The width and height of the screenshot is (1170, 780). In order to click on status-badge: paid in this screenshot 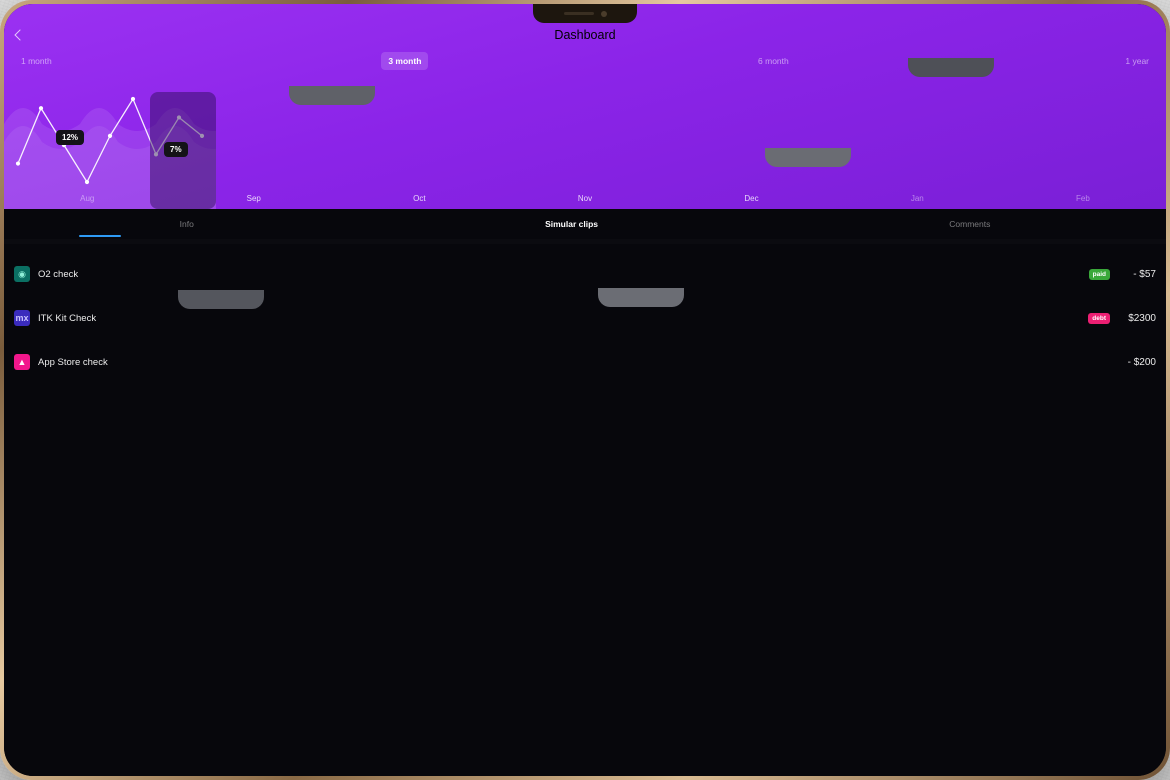, I will do `click(1099, 274)`.